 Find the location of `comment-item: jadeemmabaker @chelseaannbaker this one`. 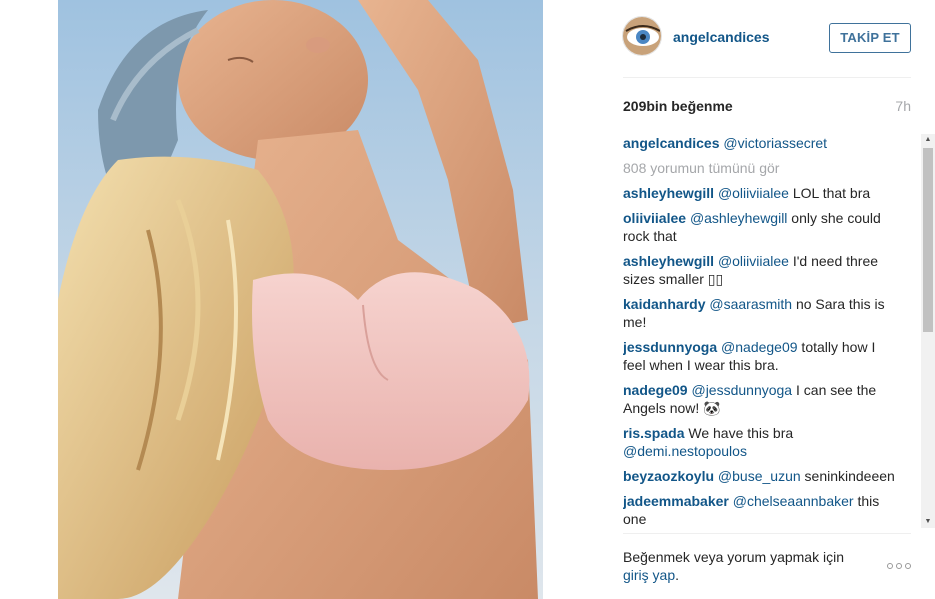

comment-item: jadeemmabaker @chelseaannbaker this one is located at coordinates (760, 510).